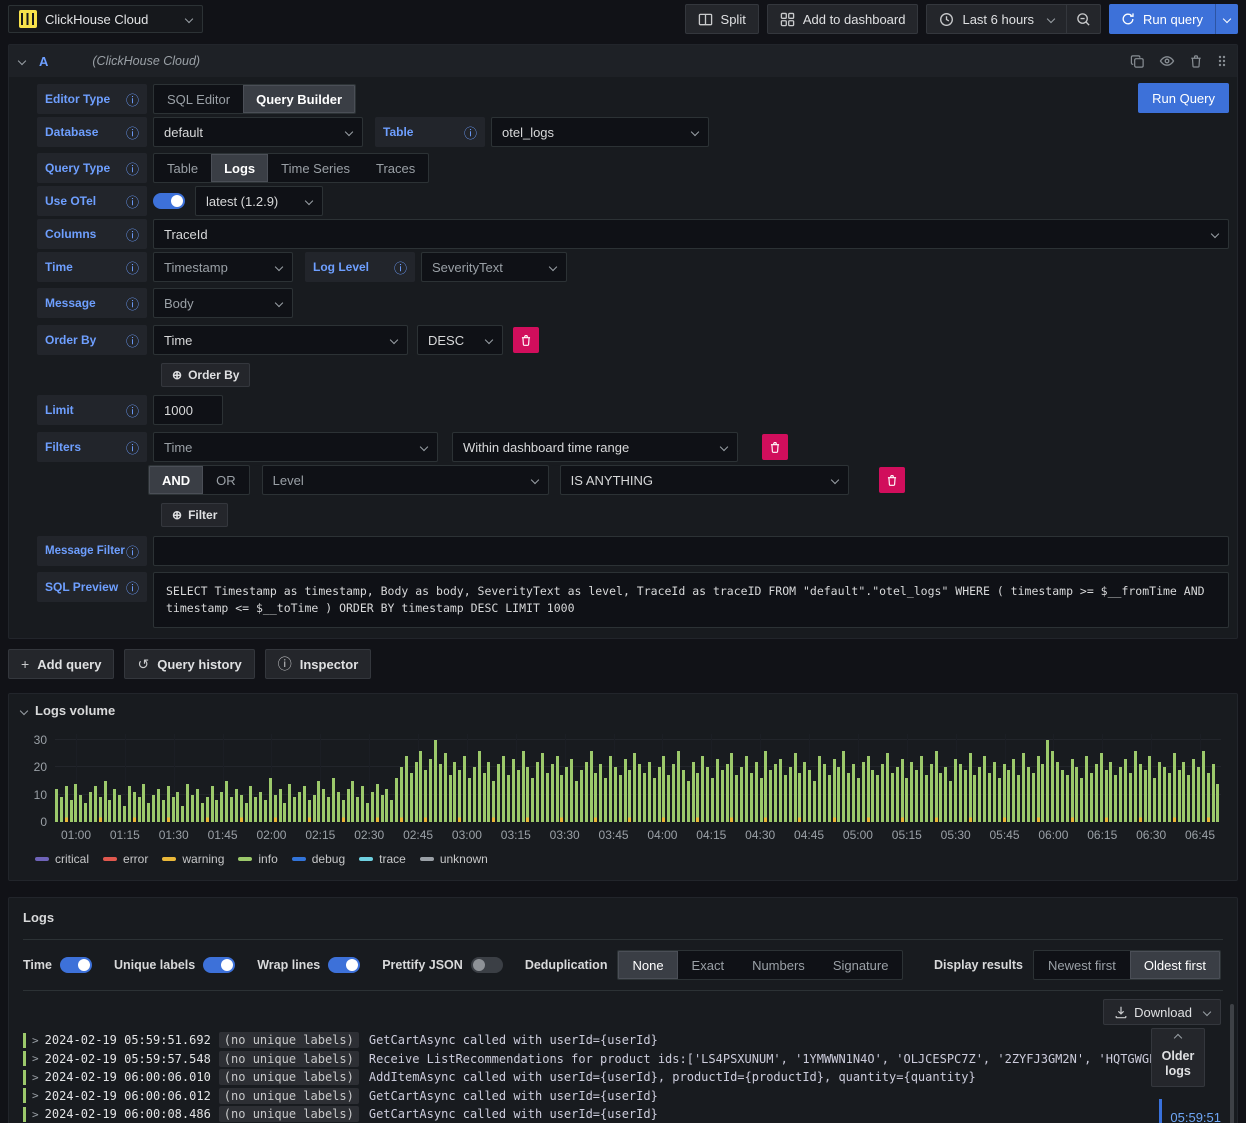 The height and width of the screenshot is (1123, 1246). I want to click on message-filter-input, so click(691, 551).